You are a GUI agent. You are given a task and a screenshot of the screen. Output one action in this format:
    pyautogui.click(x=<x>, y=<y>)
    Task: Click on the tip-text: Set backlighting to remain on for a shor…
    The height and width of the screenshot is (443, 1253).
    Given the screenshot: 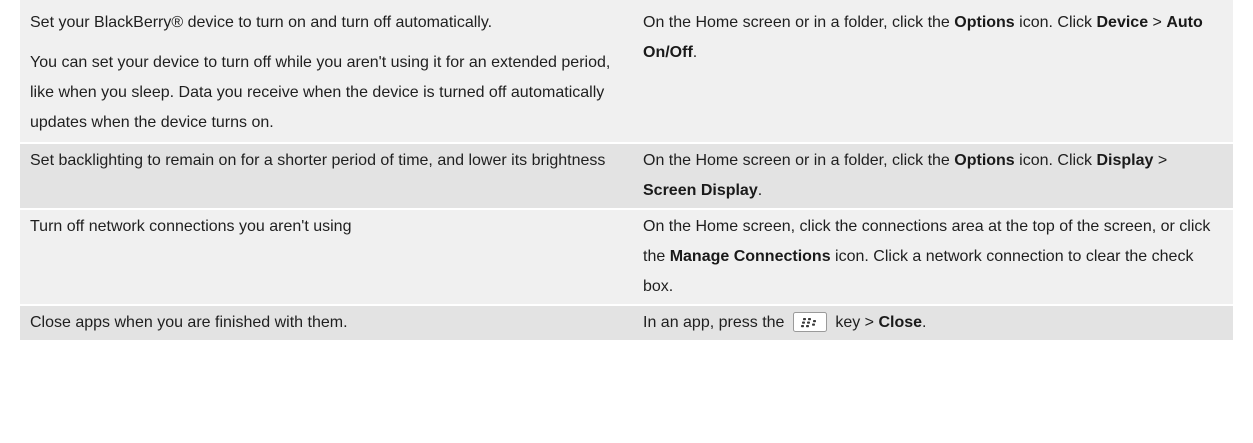 What is the action you would take?
    pyautogui.click(x=318, y=160)
    